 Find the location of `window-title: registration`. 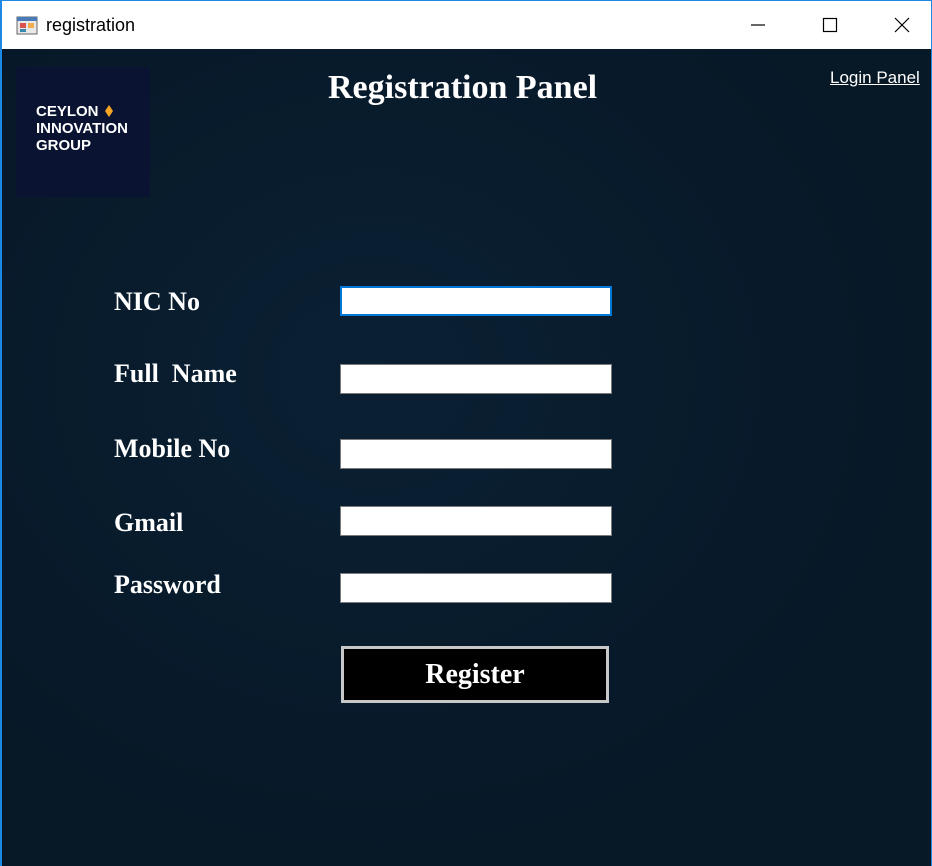

window-title: registration is located at coordinates (91, 25).